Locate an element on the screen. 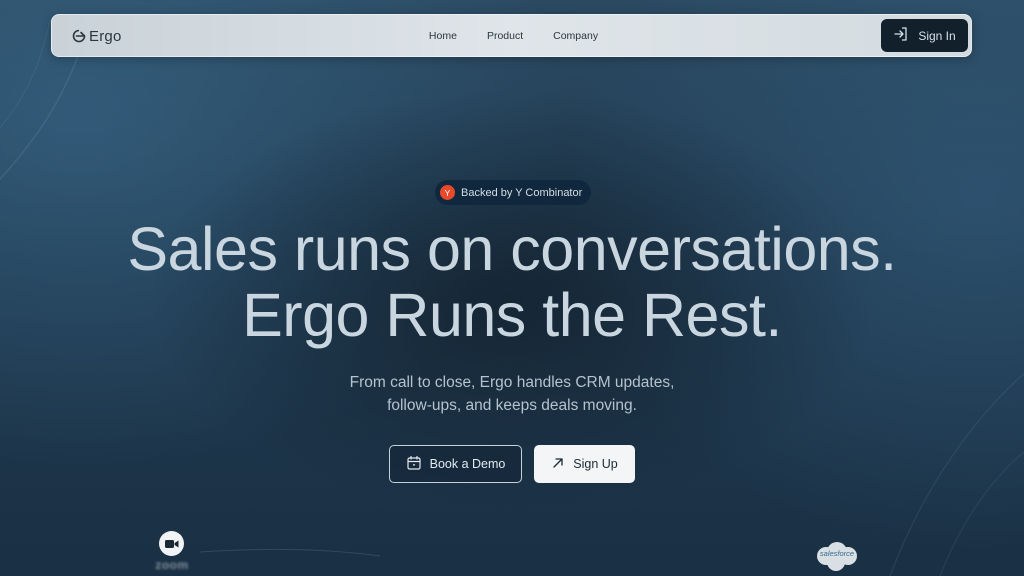 The width and height of the screenshot is (1024, 576). y-combinator-icon: Y is located at coordinates (447, 192).